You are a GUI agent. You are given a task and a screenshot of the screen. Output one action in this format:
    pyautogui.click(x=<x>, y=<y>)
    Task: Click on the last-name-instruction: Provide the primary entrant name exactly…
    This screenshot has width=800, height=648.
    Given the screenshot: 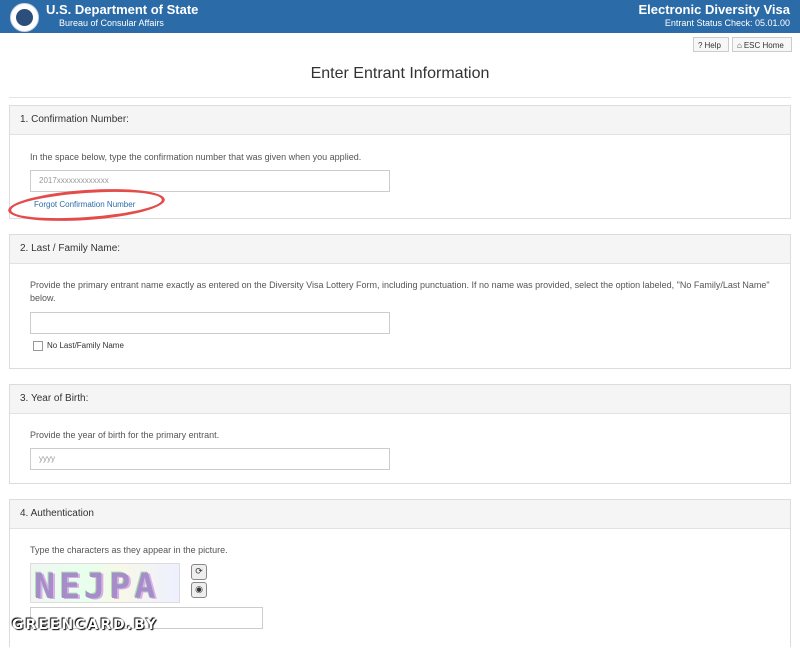 What is the action you would take?
    pyautogui.click(x=400, y=291)
    